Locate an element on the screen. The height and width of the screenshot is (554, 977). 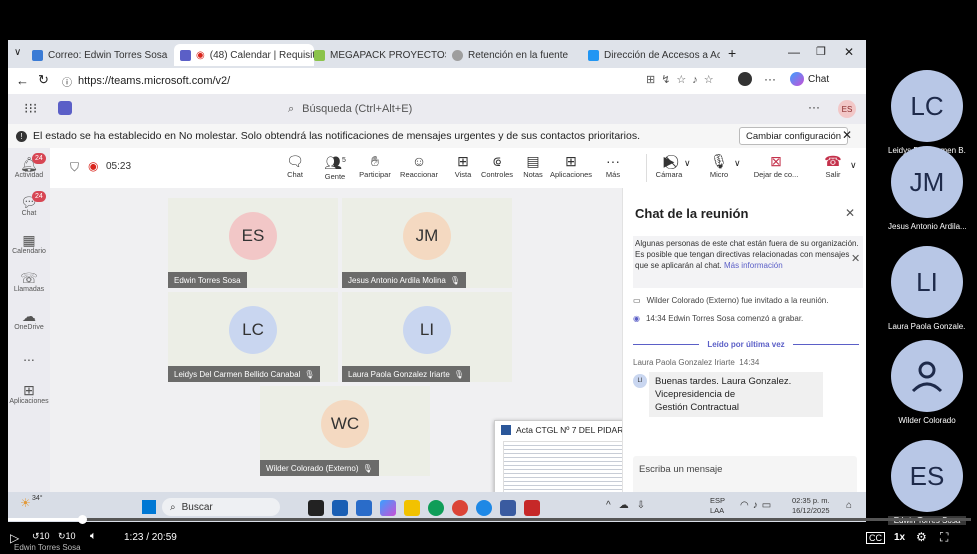
fullscreen-icon: ⛶ is located at coordinates (944, 537).